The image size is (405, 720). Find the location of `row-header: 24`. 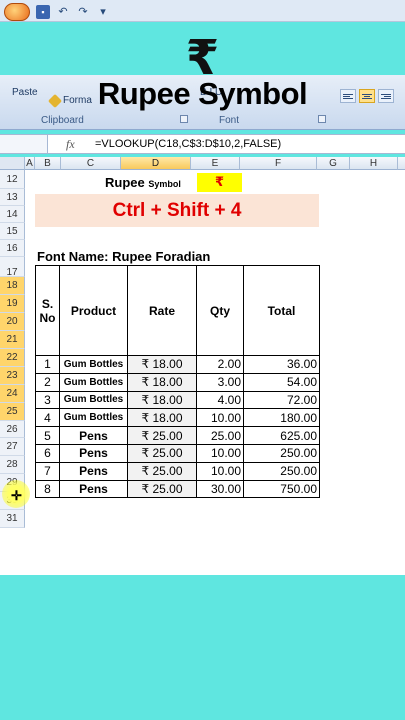

row-header: 24 is located at coordinates (12, 394).